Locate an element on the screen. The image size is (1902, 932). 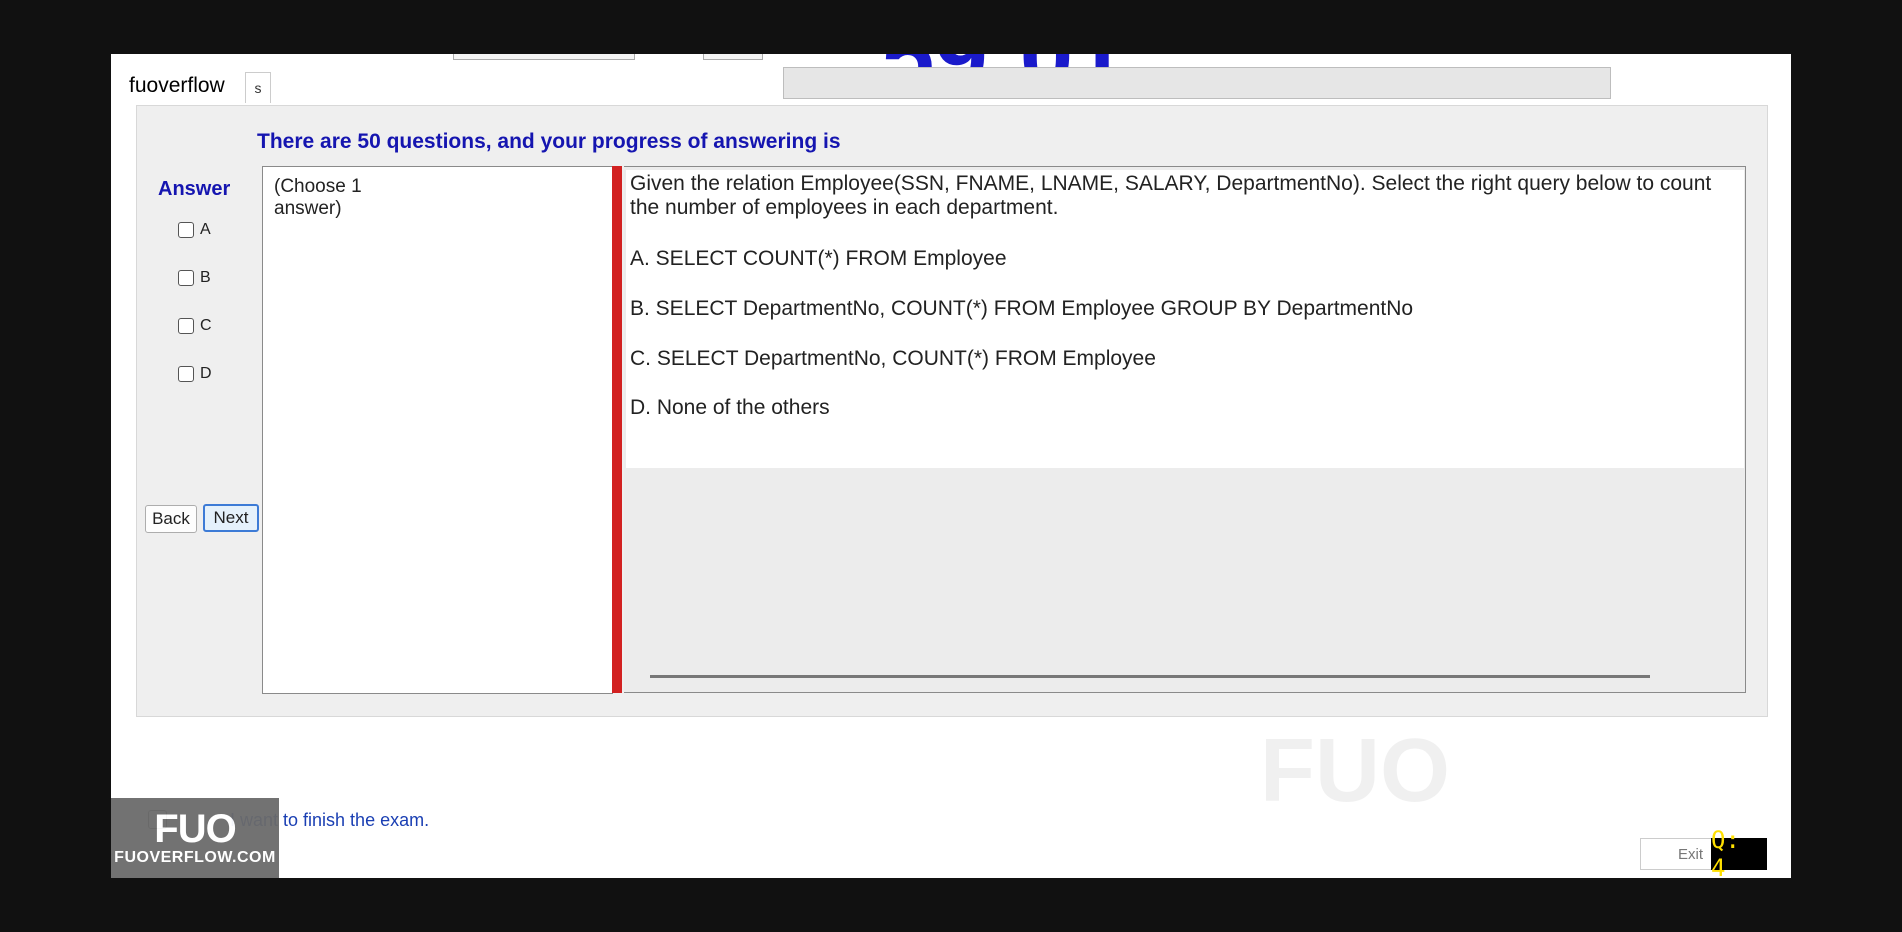
answer-title: Answer is located at coordinates (194, 189).